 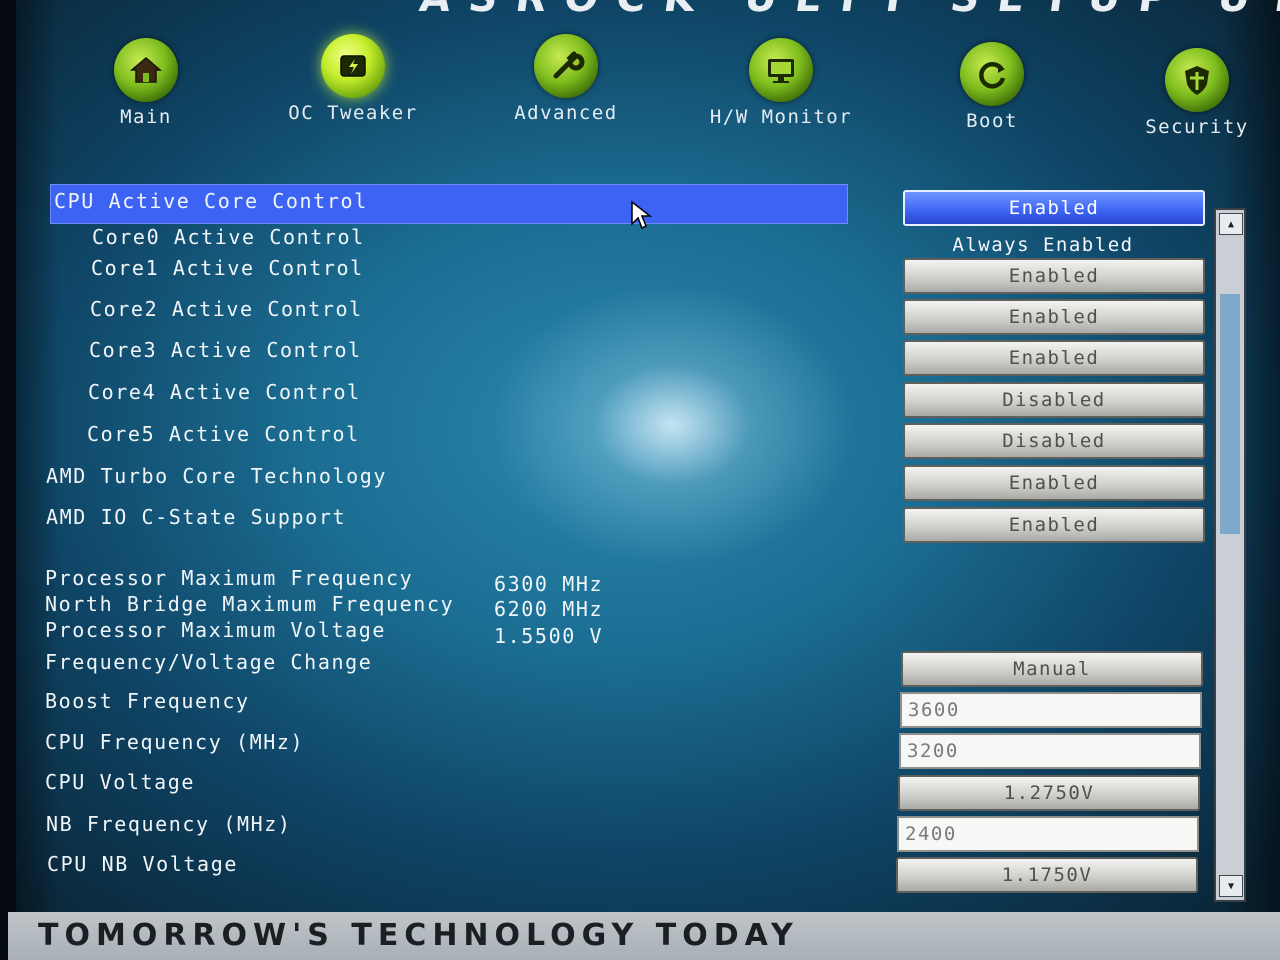 What do you see at coordinates (992, 121) in the screenshot?
I see `tab-label: Boot` at bounding box center [992, 121].